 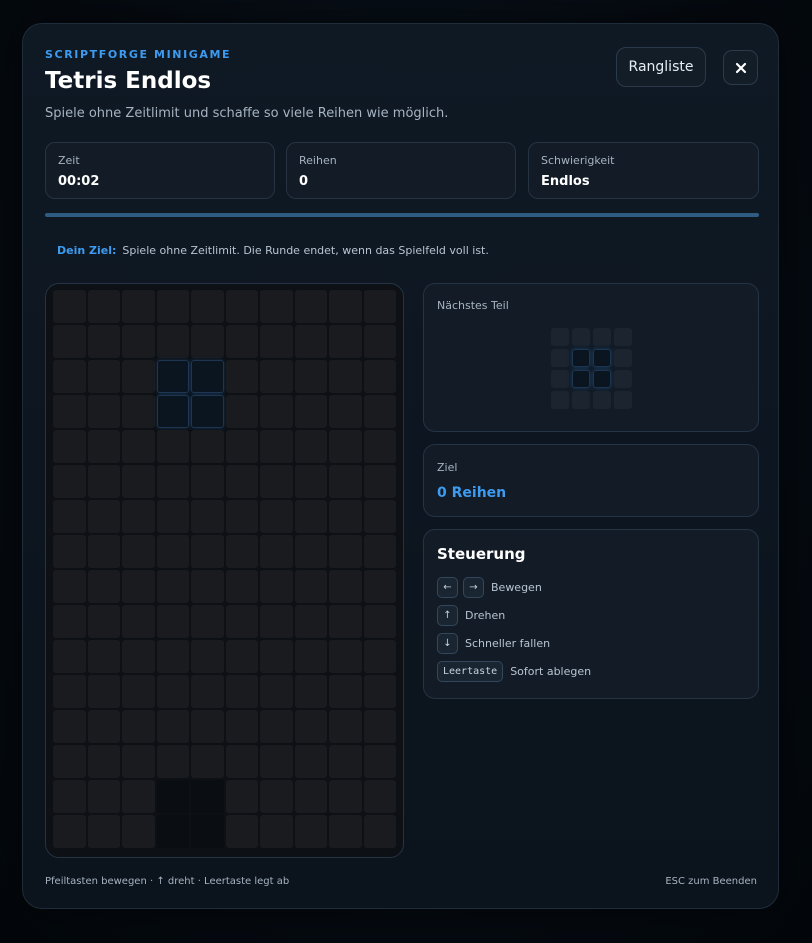 I want to click on kicker-label: SCRIPTFORGE MINIGAME, so click(x=138, y=54).